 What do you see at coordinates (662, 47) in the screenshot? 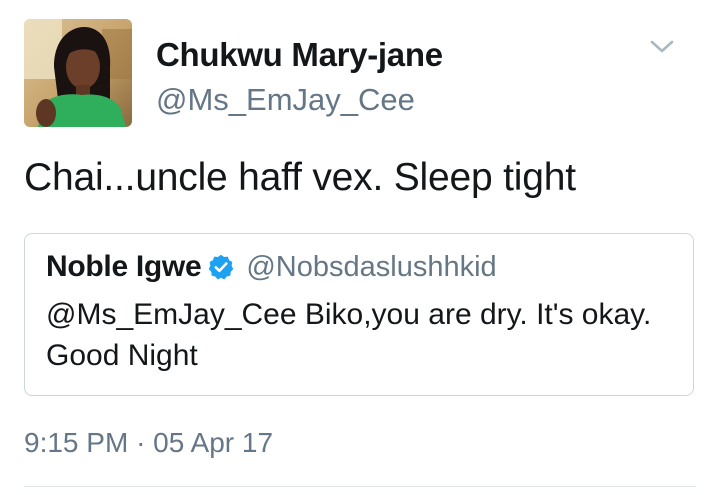
I see `chevron-down-icon` at bounding box center [662, 47].